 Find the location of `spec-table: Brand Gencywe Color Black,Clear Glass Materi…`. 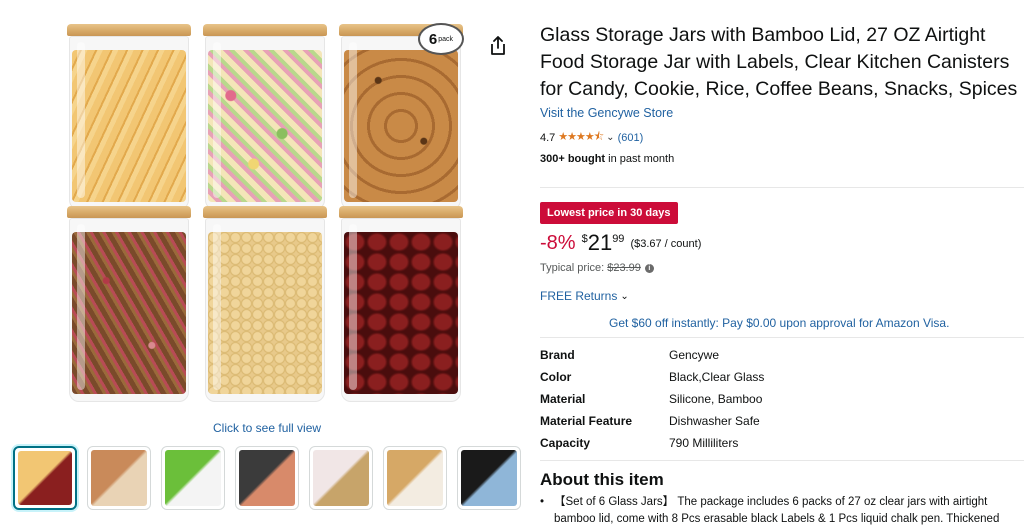

spec-table: Brand Gencywe Color Black,Clear Glass Materi… is located at coordinates (652, 399).